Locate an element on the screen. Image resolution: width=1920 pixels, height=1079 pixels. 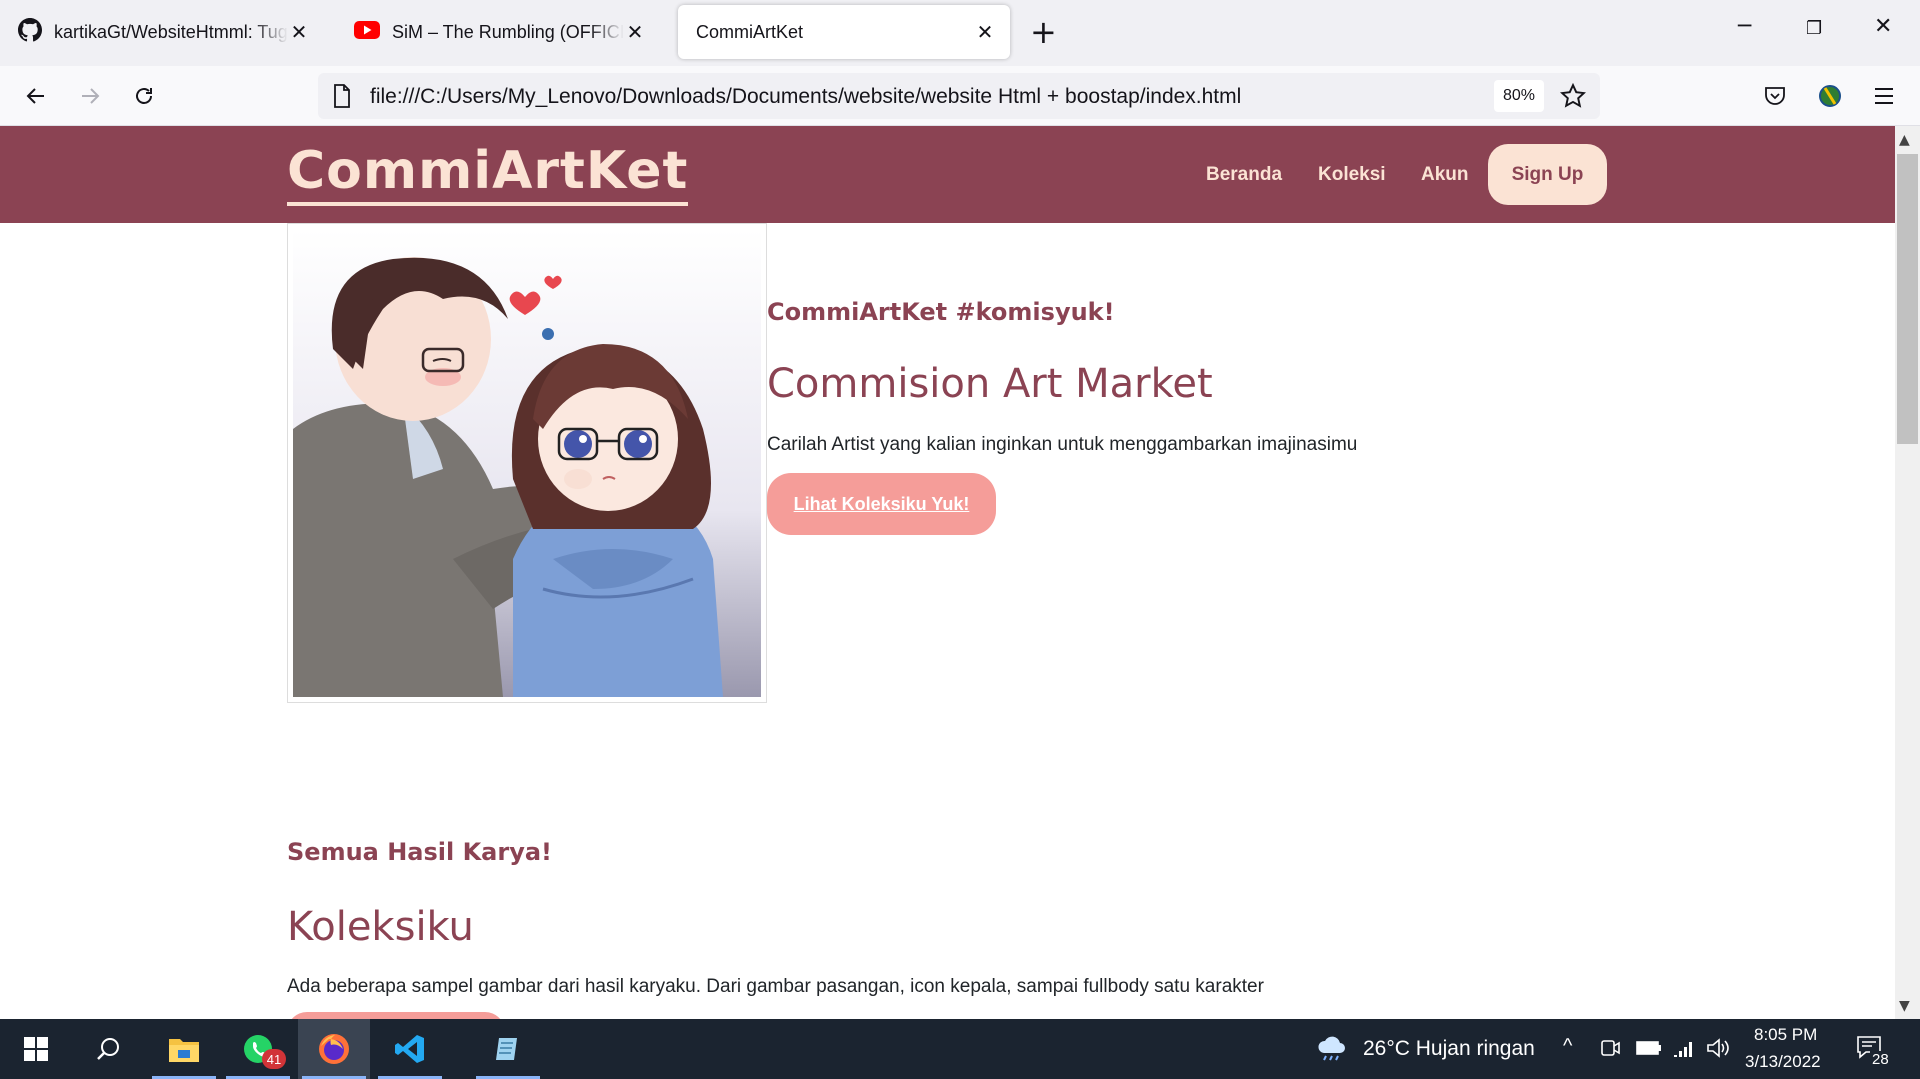
notification-count: 28 is located at coordinates (1880, 1059).